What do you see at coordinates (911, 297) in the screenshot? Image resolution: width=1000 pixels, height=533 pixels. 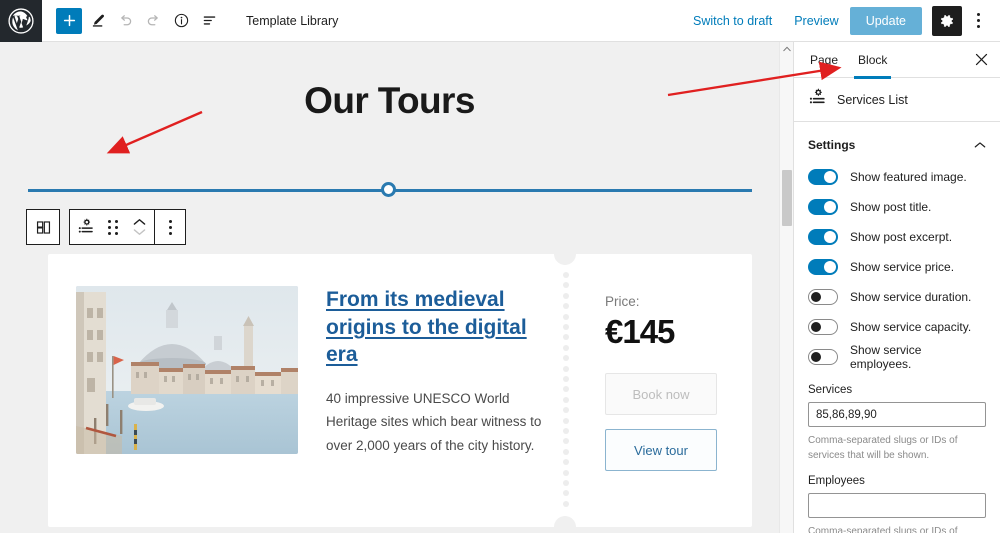 I see `toggle-label: Show service duration.` at bounding box center [911, 297].